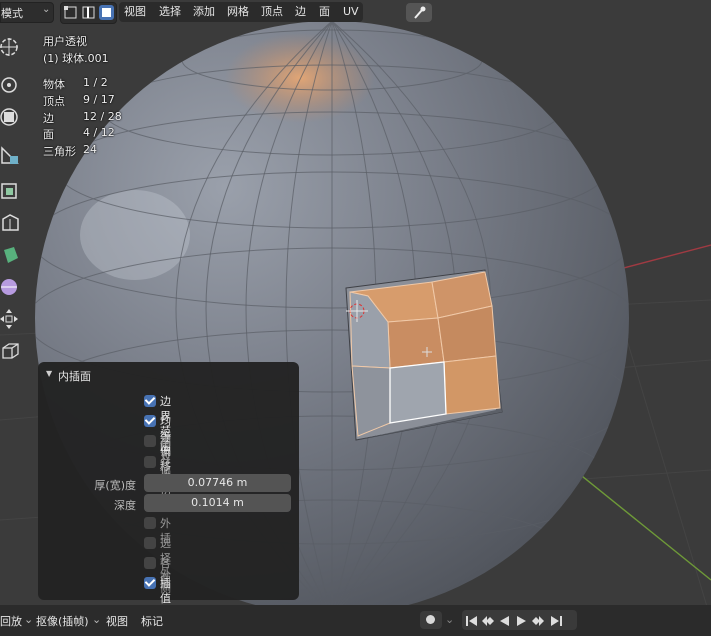 Image resolution: width=711 pixels, height=636 pixels. Describe the element at coordinates (351, 12) in the screenshot. I see `menu-uv: UV` at that location.